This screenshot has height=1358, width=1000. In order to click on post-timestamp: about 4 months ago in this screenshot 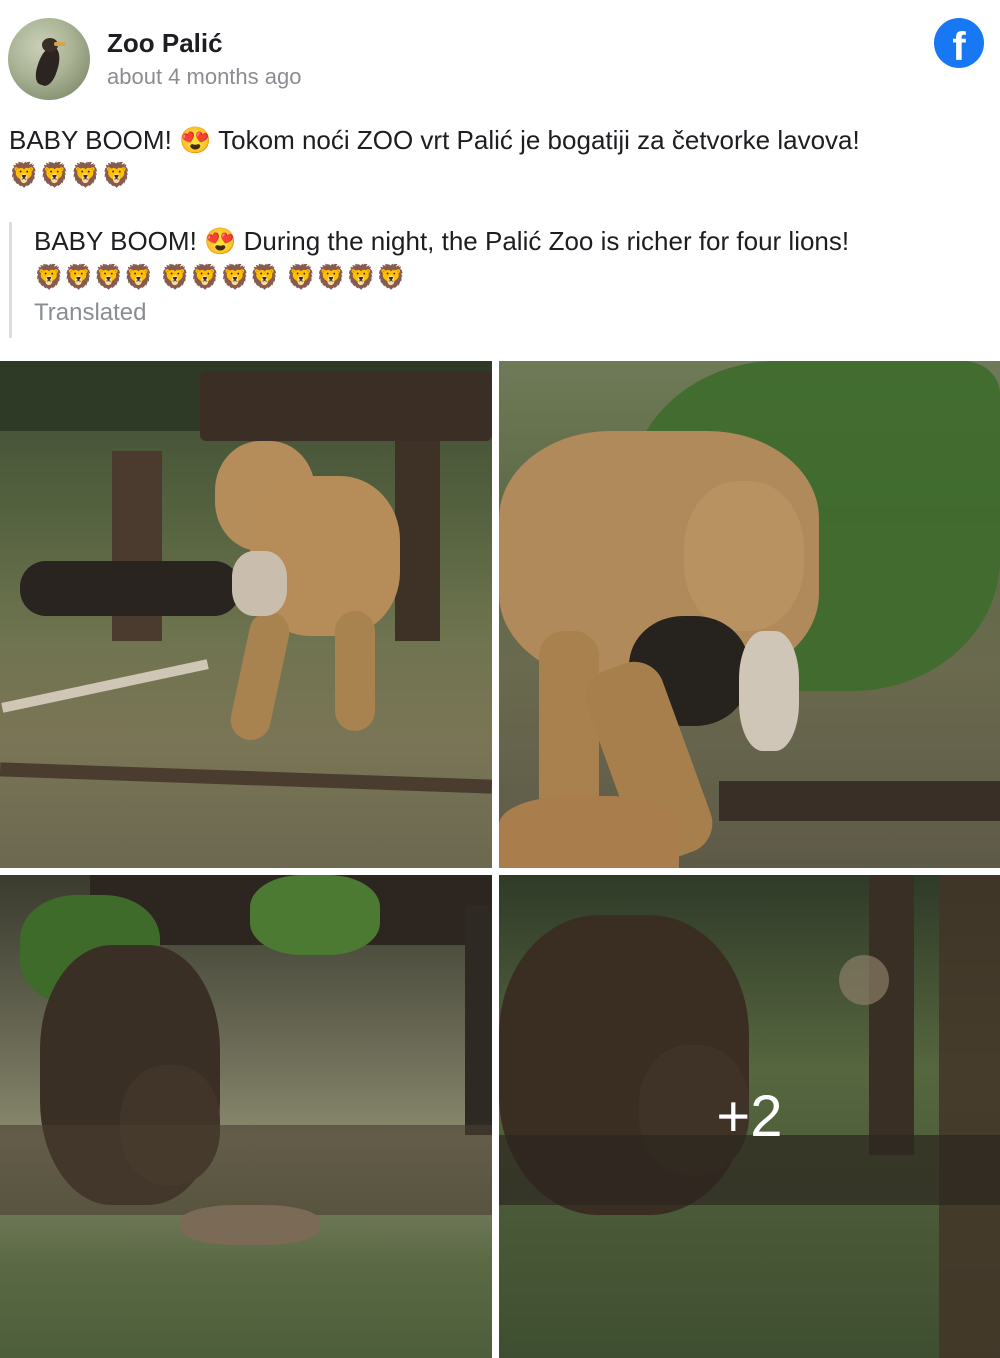, I will do `click(204, 77)`.